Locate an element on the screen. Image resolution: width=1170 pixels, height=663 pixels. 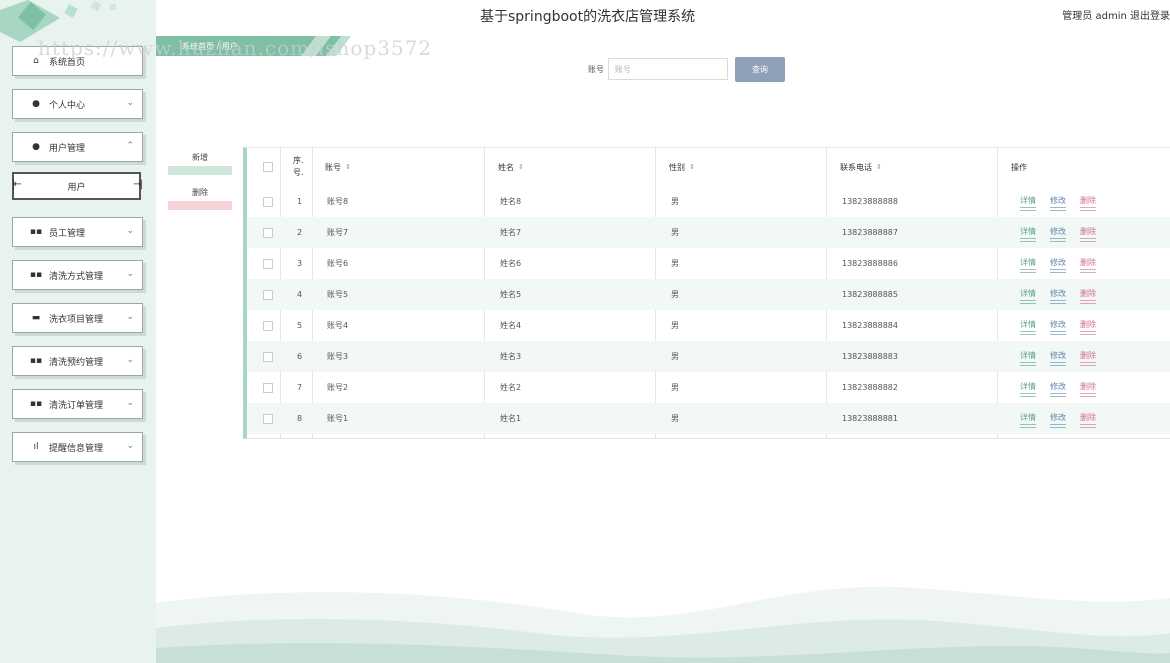
cell-account: 账号8 is located at coordinates (338, 201).